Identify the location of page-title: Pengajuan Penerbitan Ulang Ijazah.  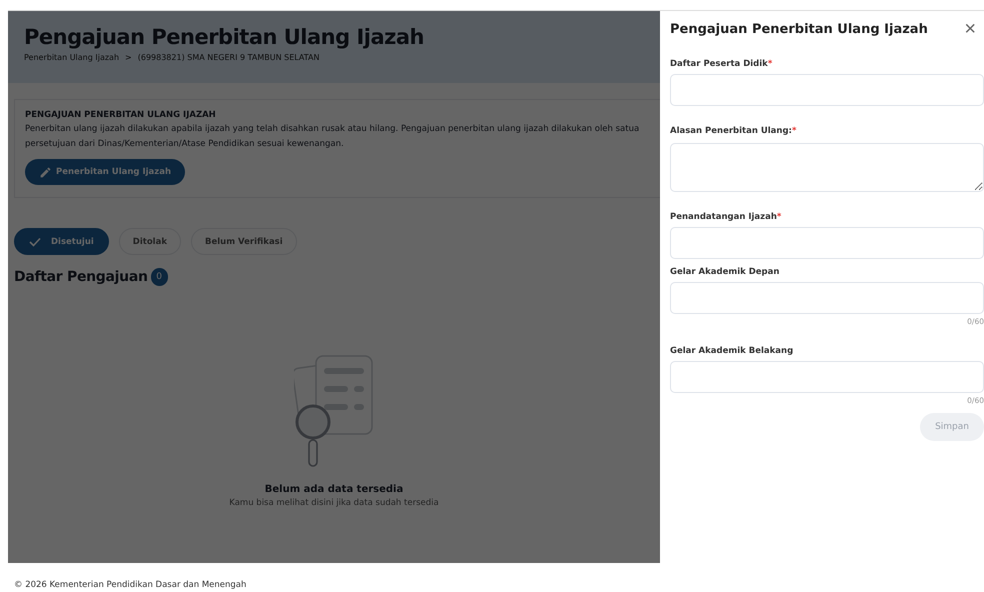
(224, 37).